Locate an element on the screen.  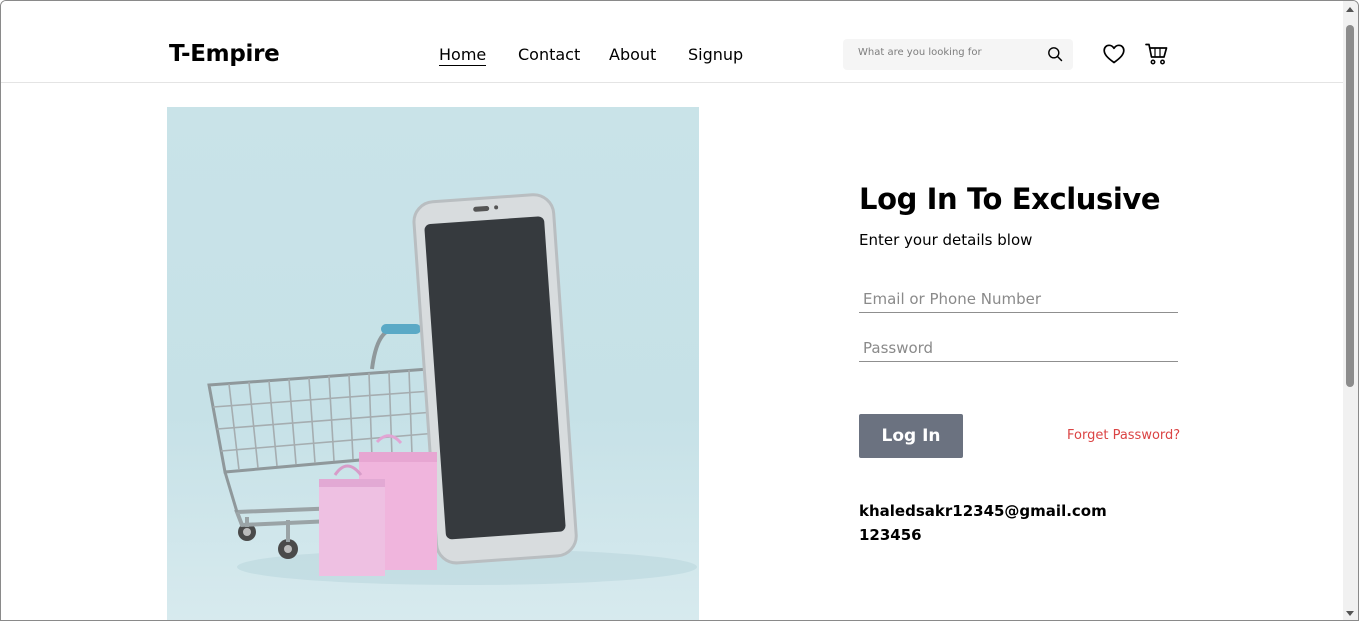
search-icon is located at coordinates (1055, 54).